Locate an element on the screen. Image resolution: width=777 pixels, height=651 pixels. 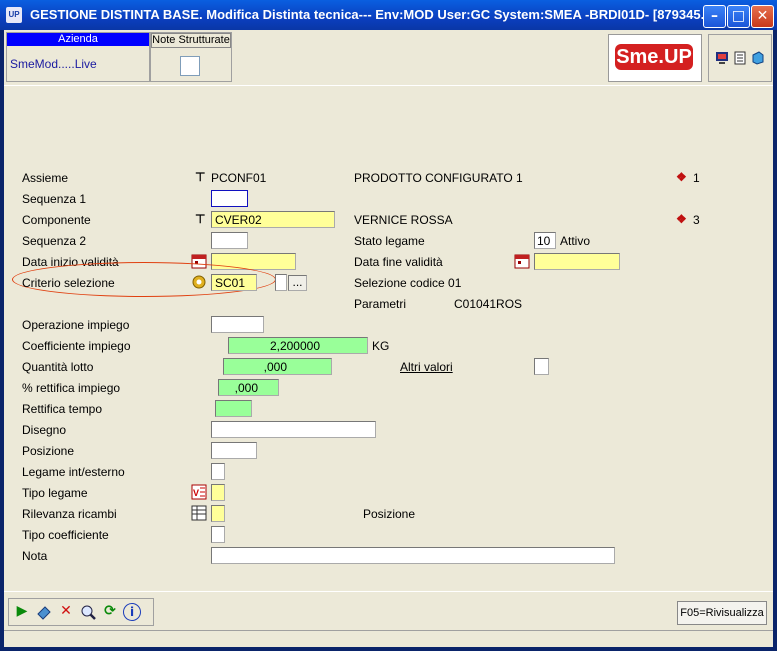
assieme-label: Assieme is located at coordinates (45, 178).